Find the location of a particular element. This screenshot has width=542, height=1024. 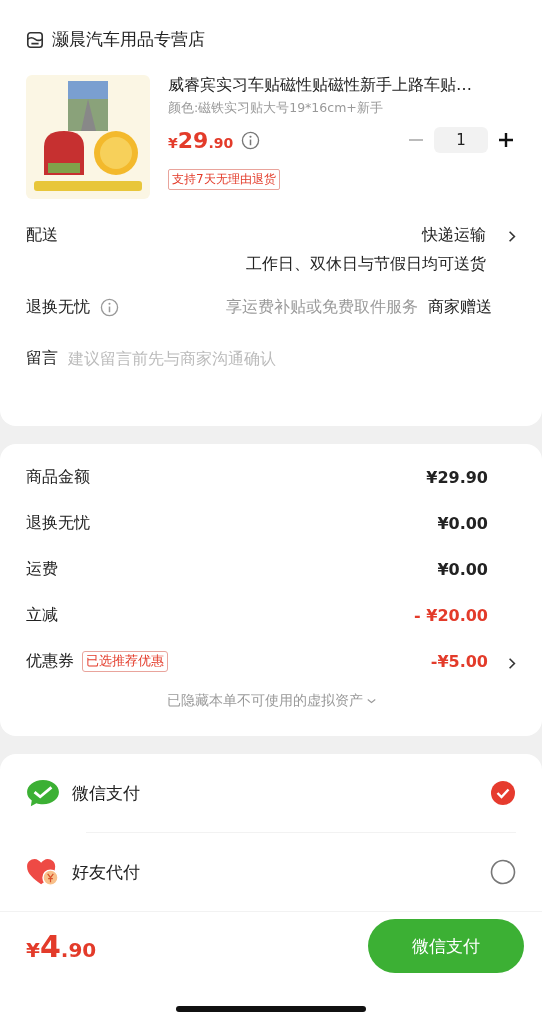

product-price: ¥29.90 is located at coordinates (201, 140).